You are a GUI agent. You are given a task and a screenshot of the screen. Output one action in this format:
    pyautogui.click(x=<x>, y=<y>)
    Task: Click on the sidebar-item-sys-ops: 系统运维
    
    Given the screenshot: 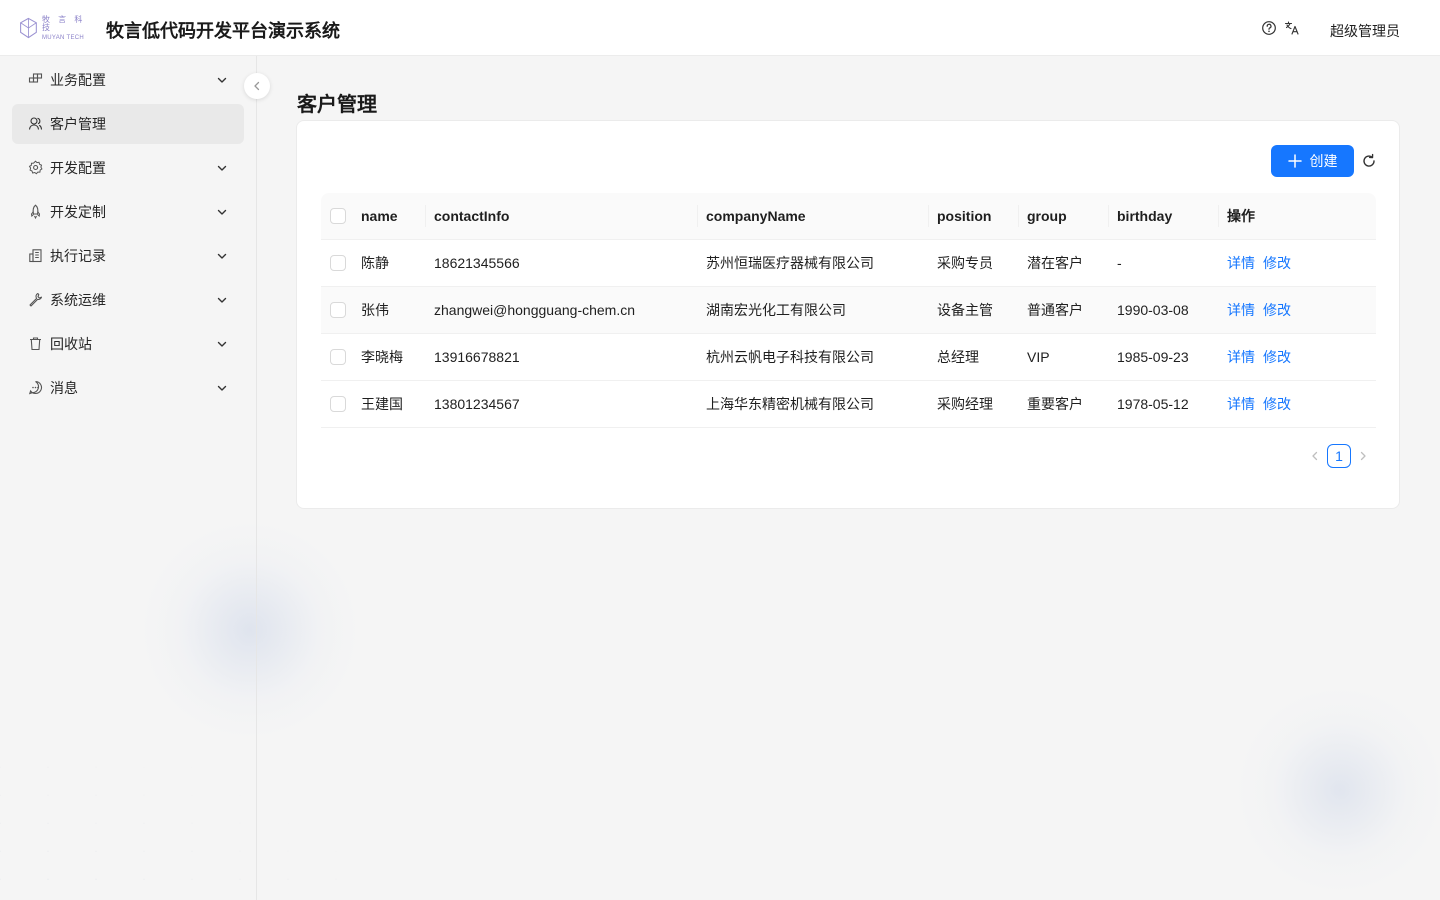 What is the action you would take?
    pyautogui.click(x=128, y=300)
    